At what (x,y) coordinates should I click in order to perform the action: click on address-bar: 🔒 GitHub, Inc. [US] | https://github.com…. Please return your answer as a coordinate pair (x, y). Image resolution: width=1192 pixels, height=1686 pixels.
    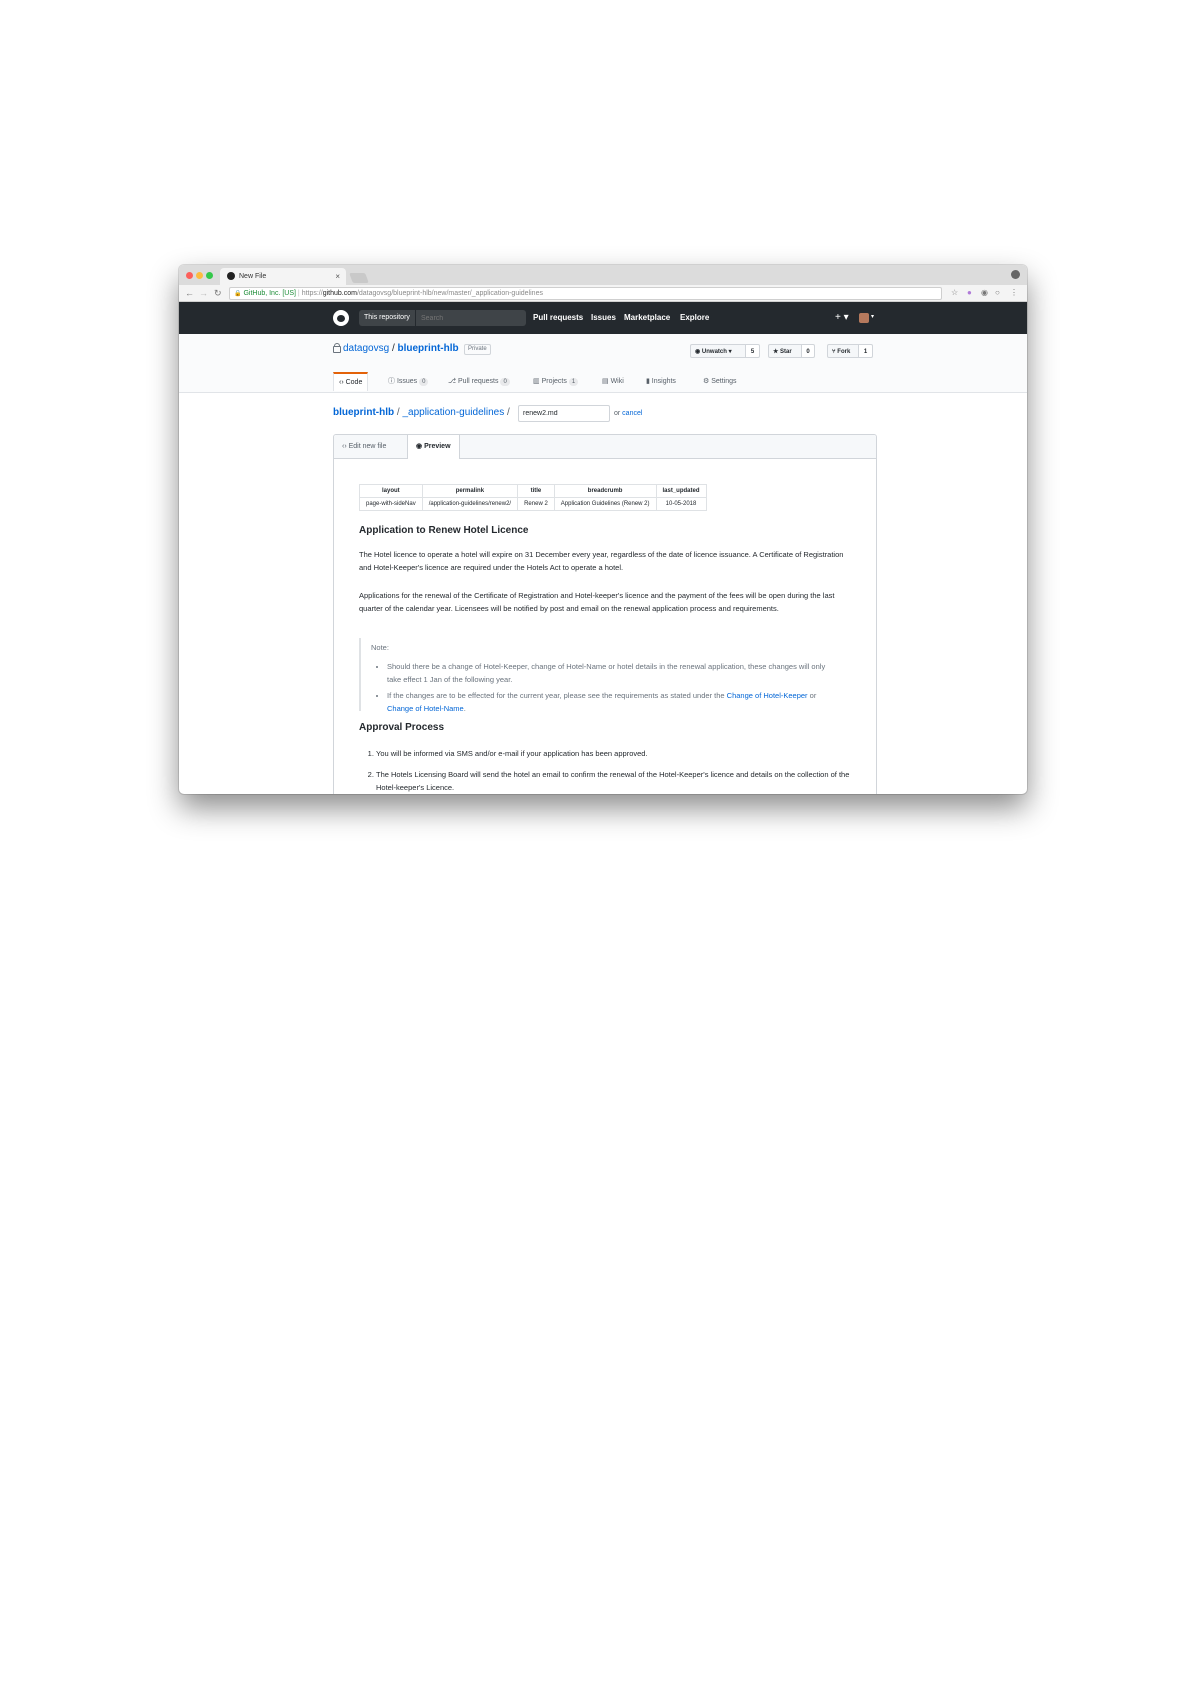
    Looking at the image, I should click on (585, 293).